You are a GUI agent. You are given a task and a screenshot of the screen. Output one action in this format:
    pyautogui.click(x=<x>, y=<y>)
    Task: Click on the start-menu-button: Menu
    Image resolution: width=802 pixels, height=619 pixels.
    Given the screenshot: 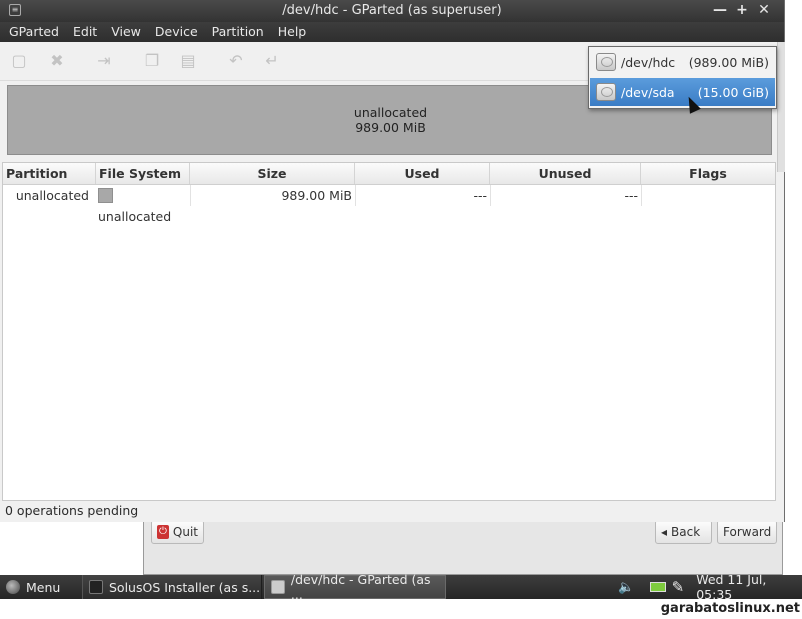 What is the action you would take?
    pyautogui.click(x=37, y=587)
    